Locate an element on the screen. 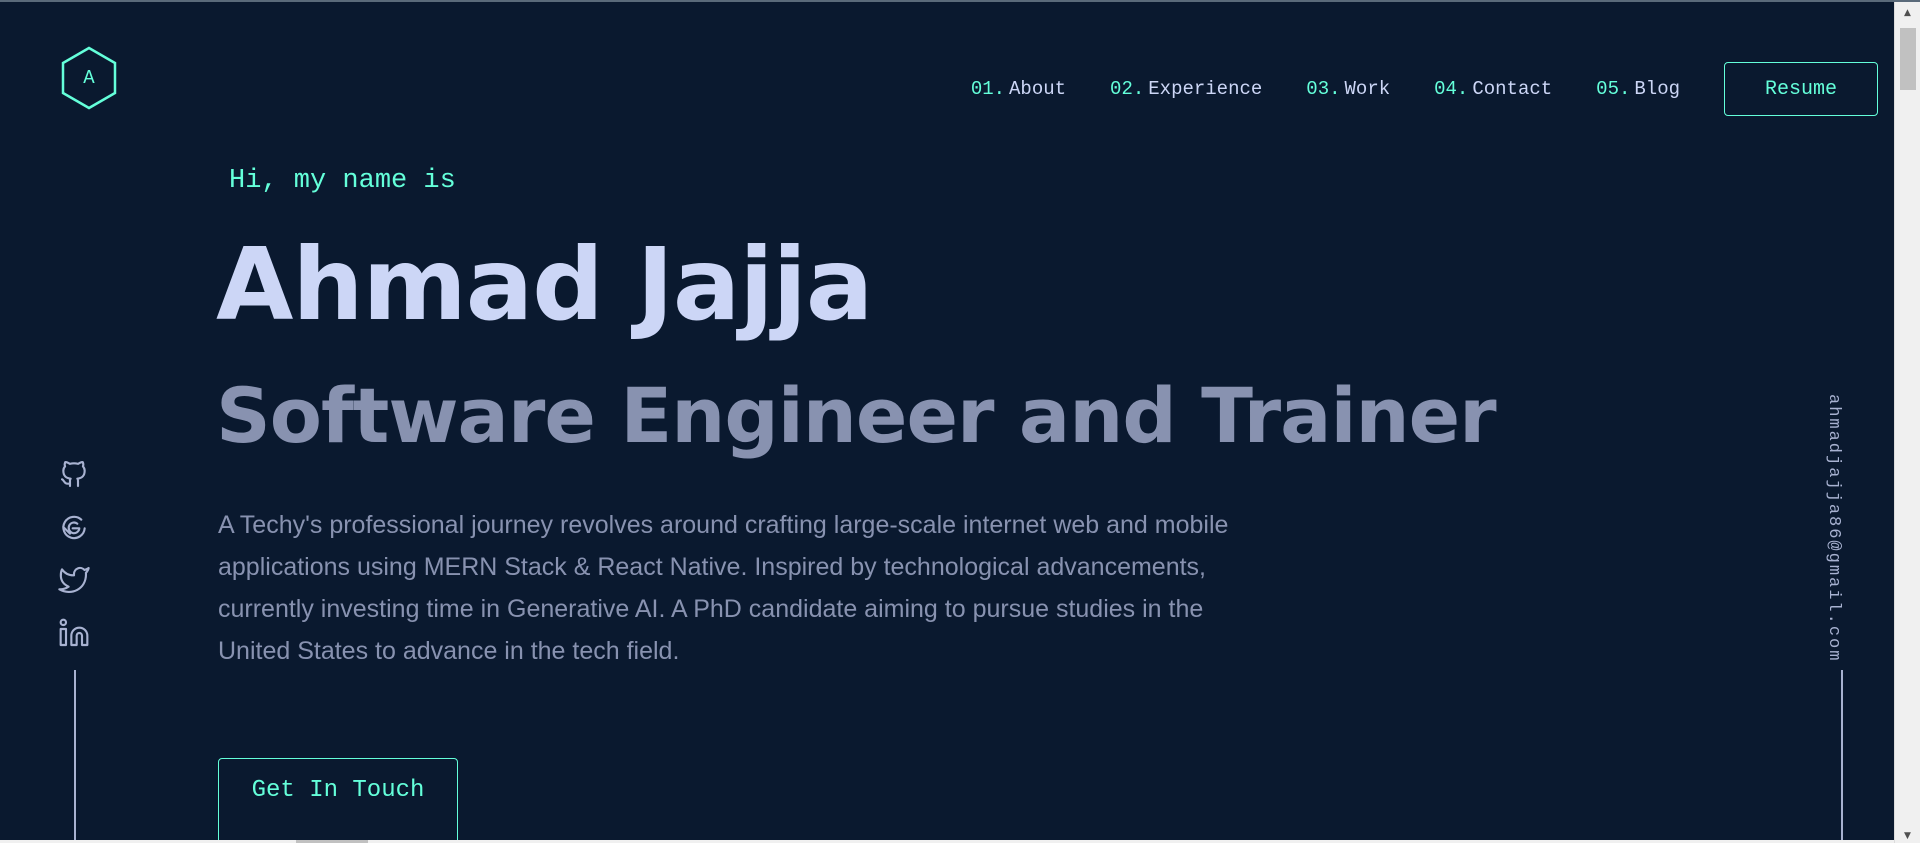  twitter-link is located at coordinates (74, 580).